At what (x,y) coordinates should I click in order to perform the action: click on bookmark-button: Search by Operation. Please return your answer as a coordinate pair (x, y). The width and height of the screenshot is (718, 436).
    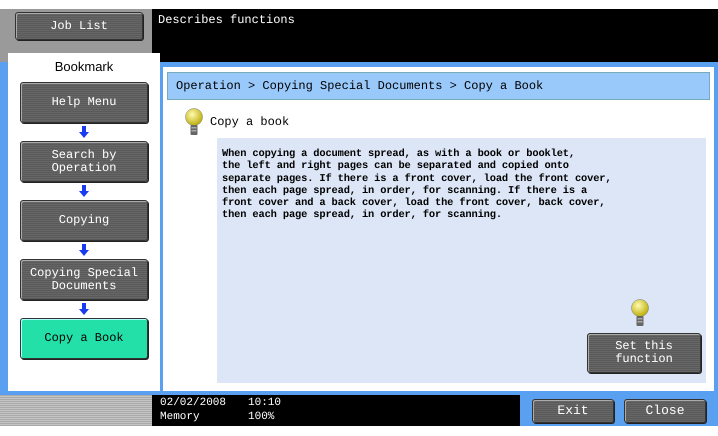
    Looking at the image, I should click on (84, 161).